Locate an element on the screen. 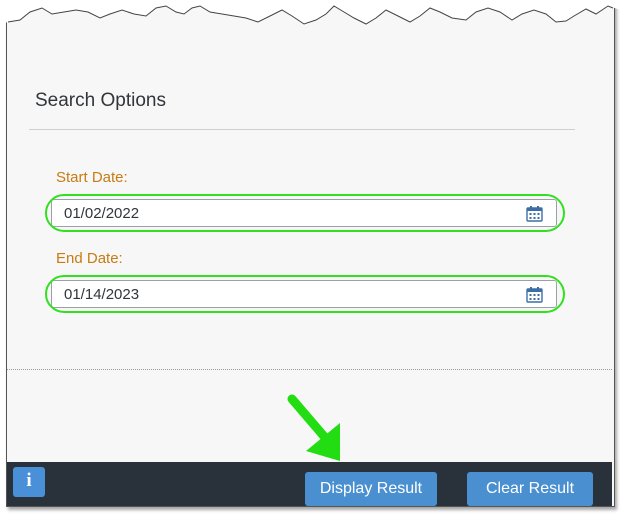 The image size is (621, 514). display-result-button: Display Result is located at coordinates (371, 489).